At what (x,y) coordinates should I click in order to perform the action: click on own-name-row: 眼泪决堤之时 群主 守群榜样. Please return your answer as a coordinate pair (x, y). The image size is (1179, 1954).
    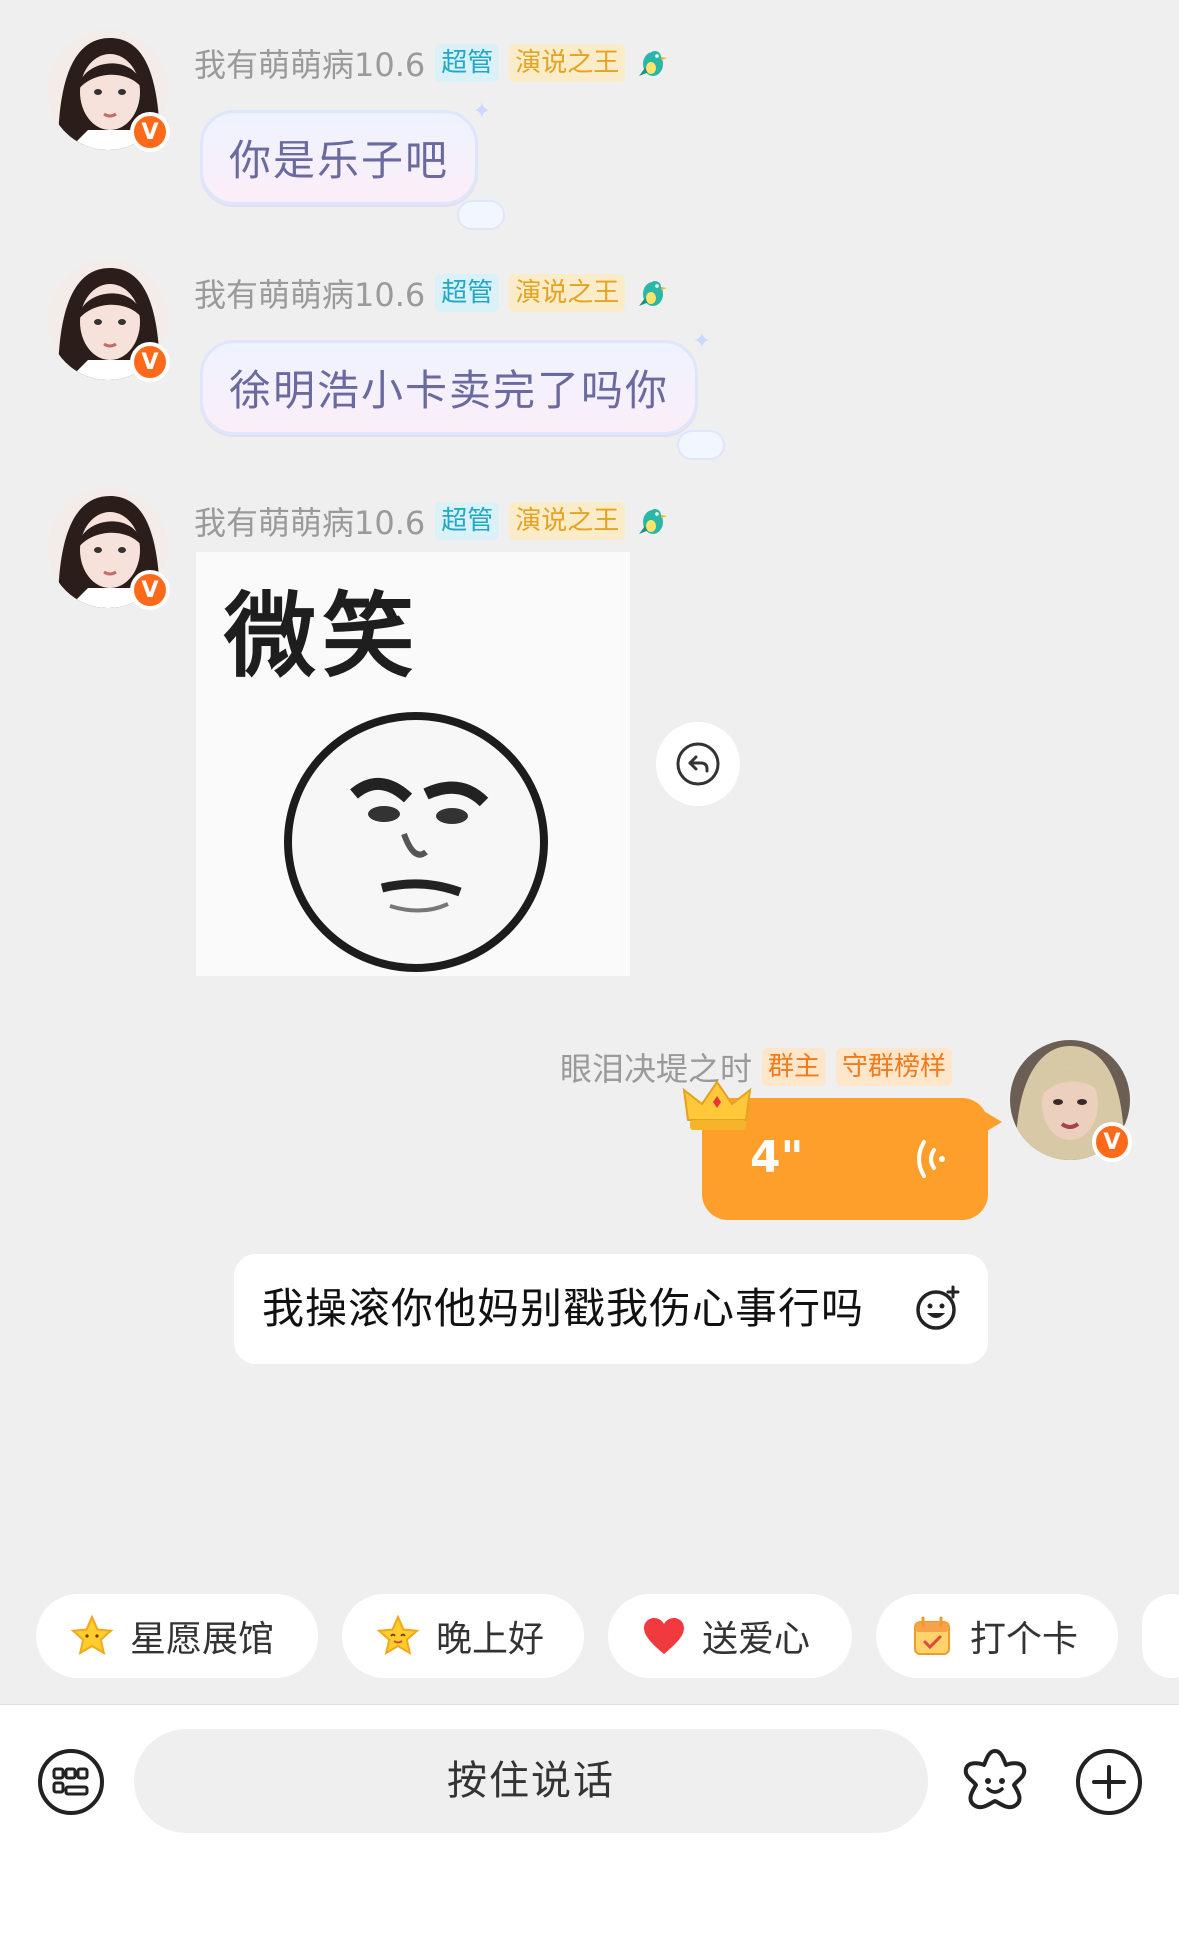
    Looking at the image, I should click on (756, 1067).